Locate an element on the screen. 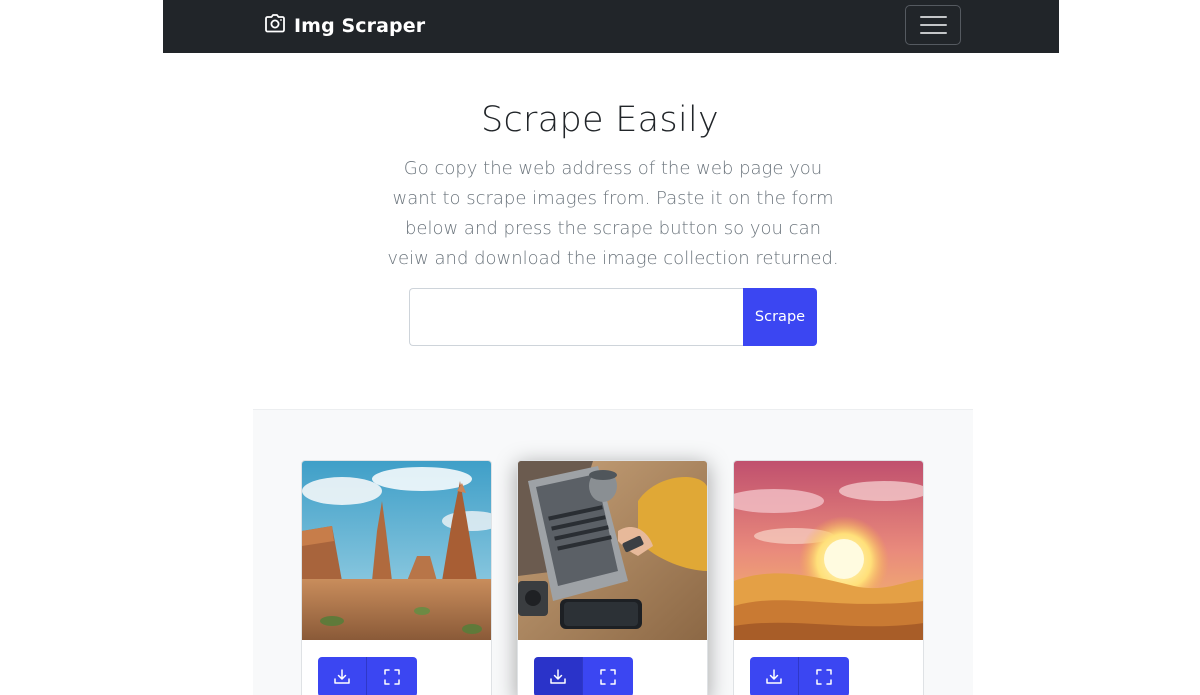 This screenshot has height=695, width=1200. page-title: Scrape Easily is located at coordinates (600, 120).